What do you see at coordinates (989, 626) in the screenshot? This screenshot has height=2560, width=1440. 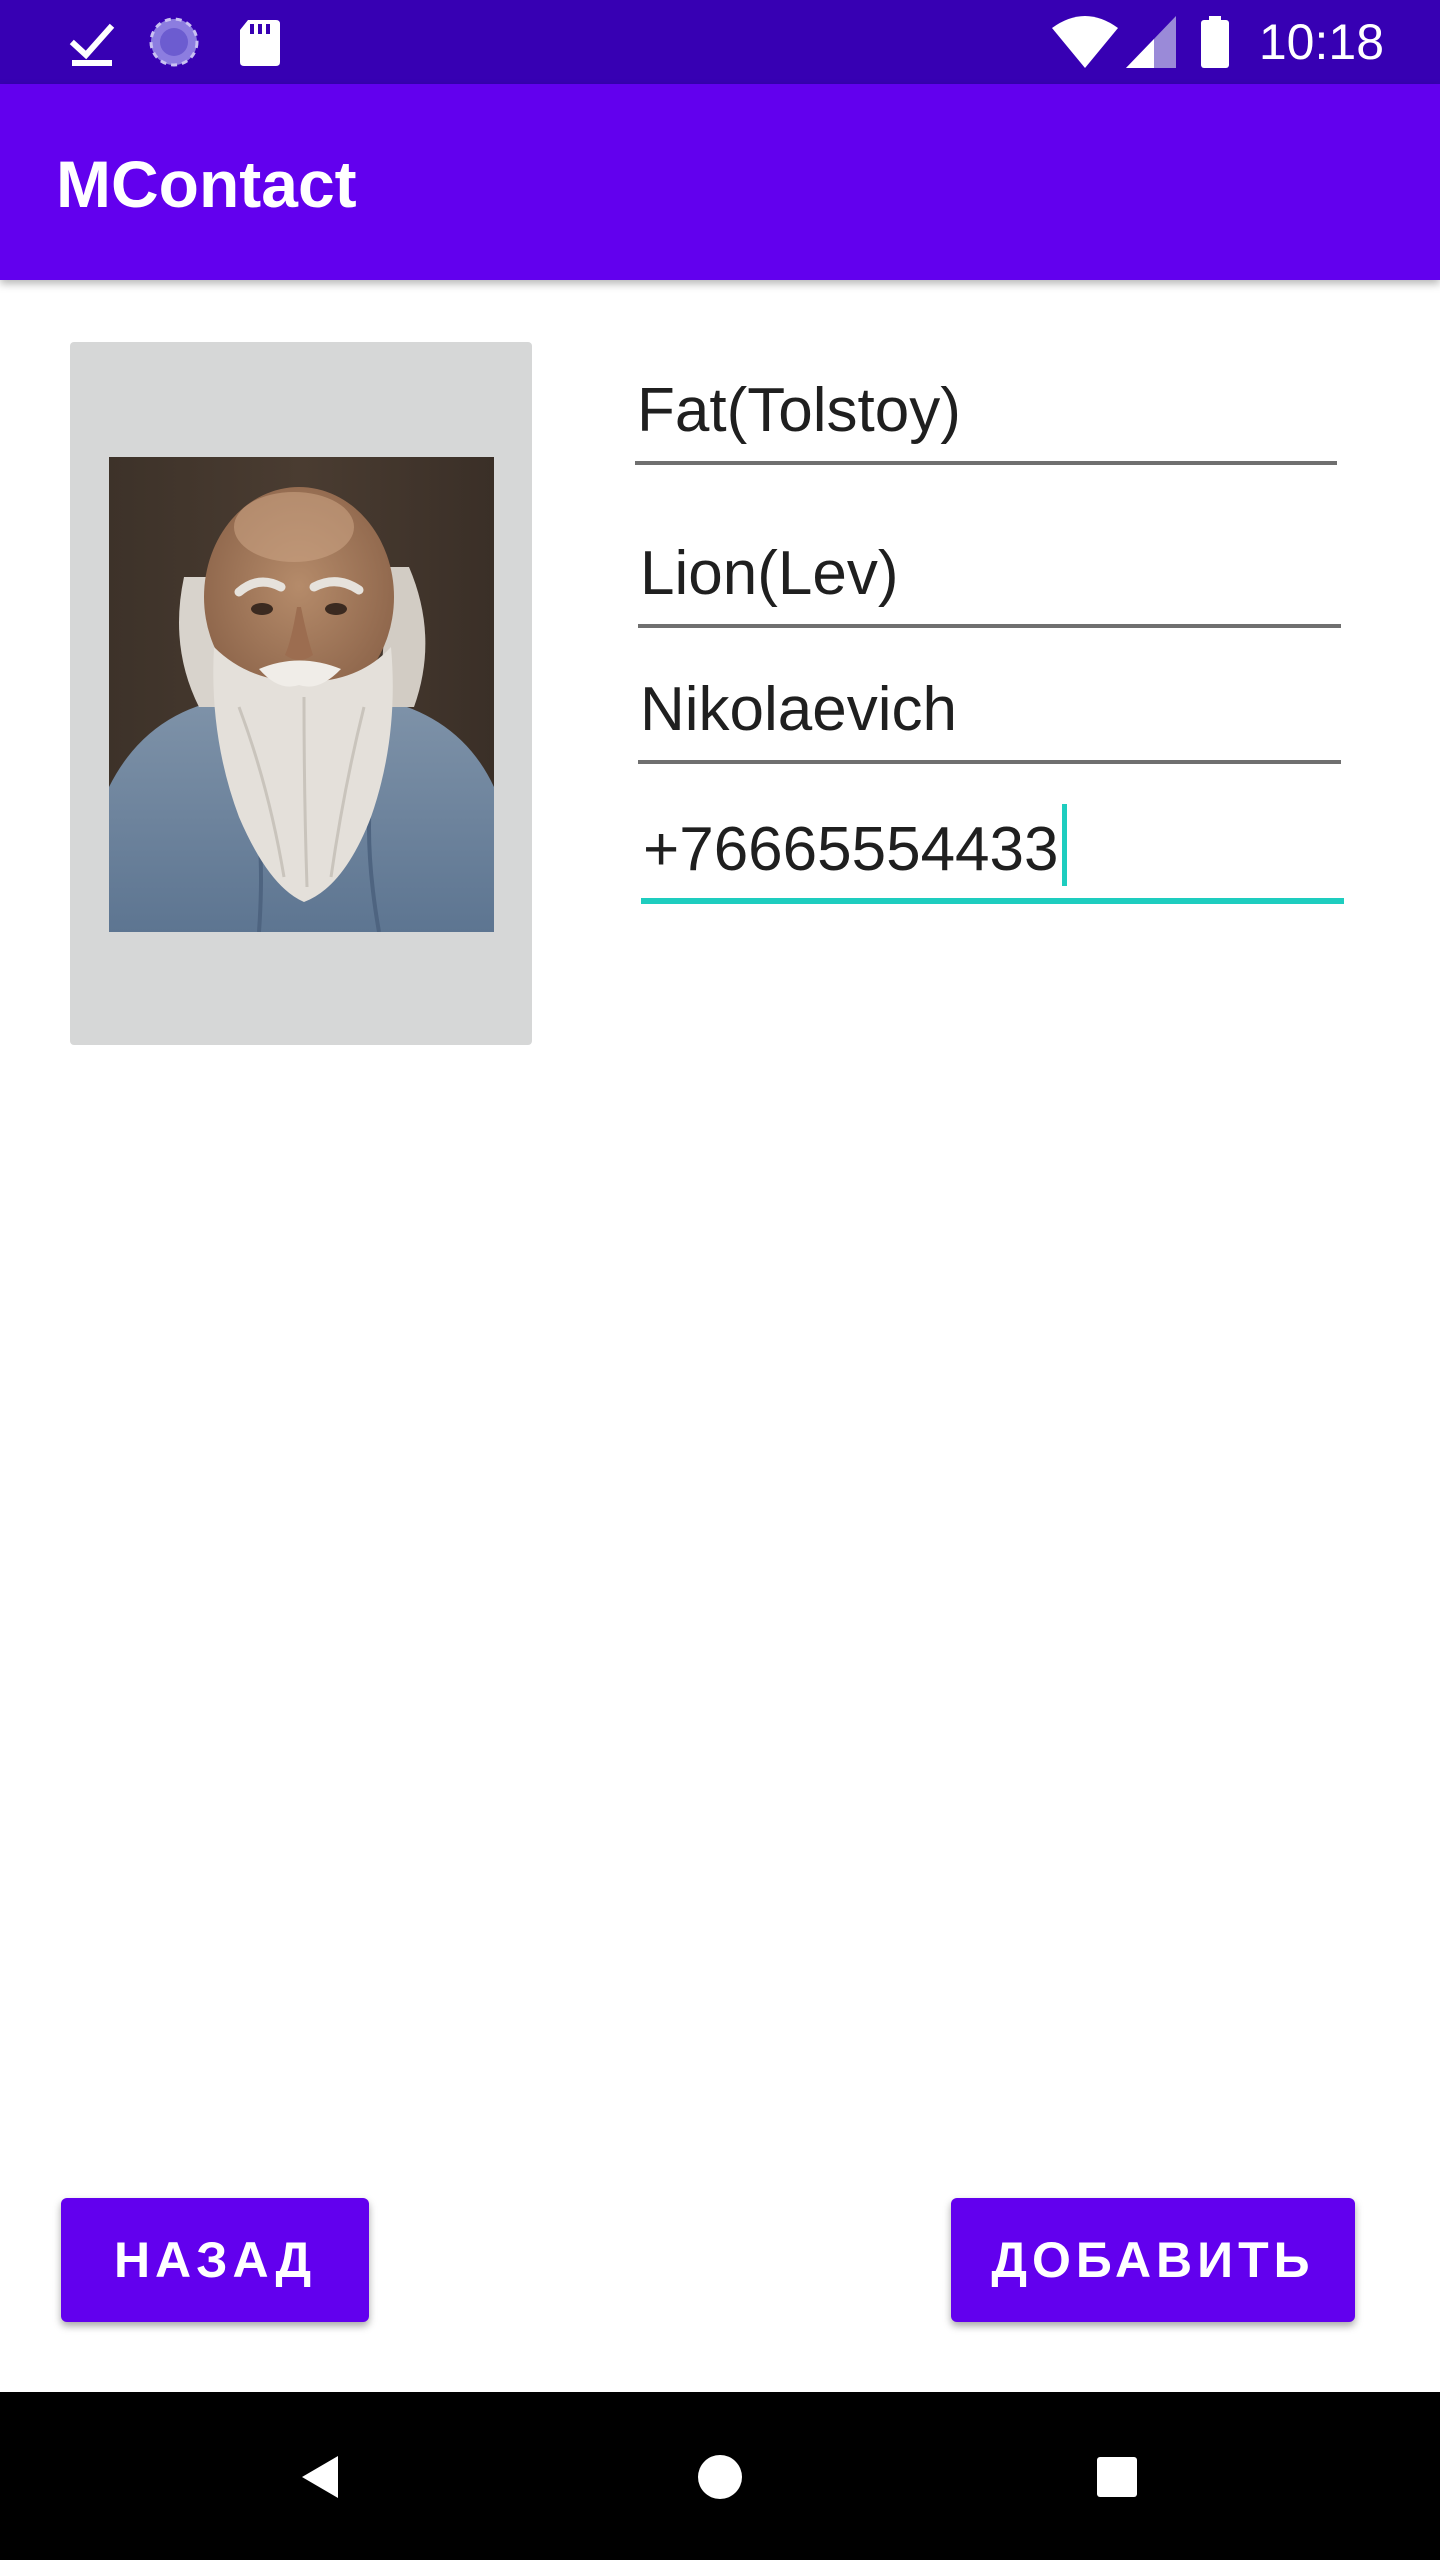 I see `first-name-underline` at bounding box center [989, 626].